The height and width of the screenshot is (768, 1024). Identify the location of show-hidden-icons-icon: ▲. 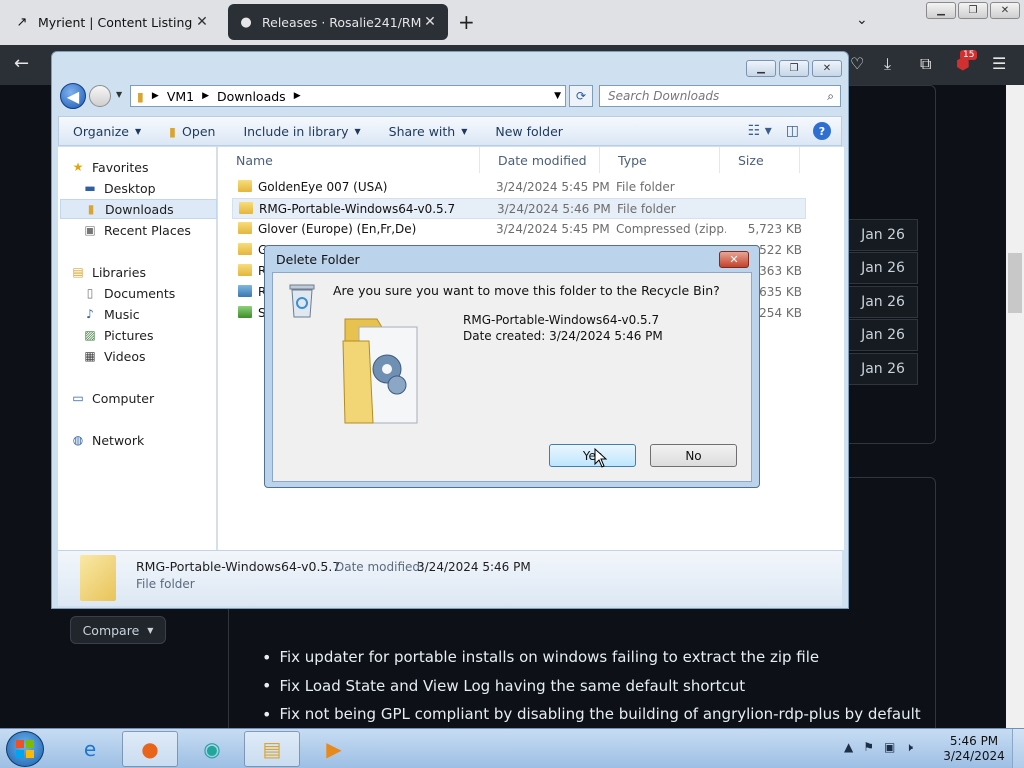
(848, 747).